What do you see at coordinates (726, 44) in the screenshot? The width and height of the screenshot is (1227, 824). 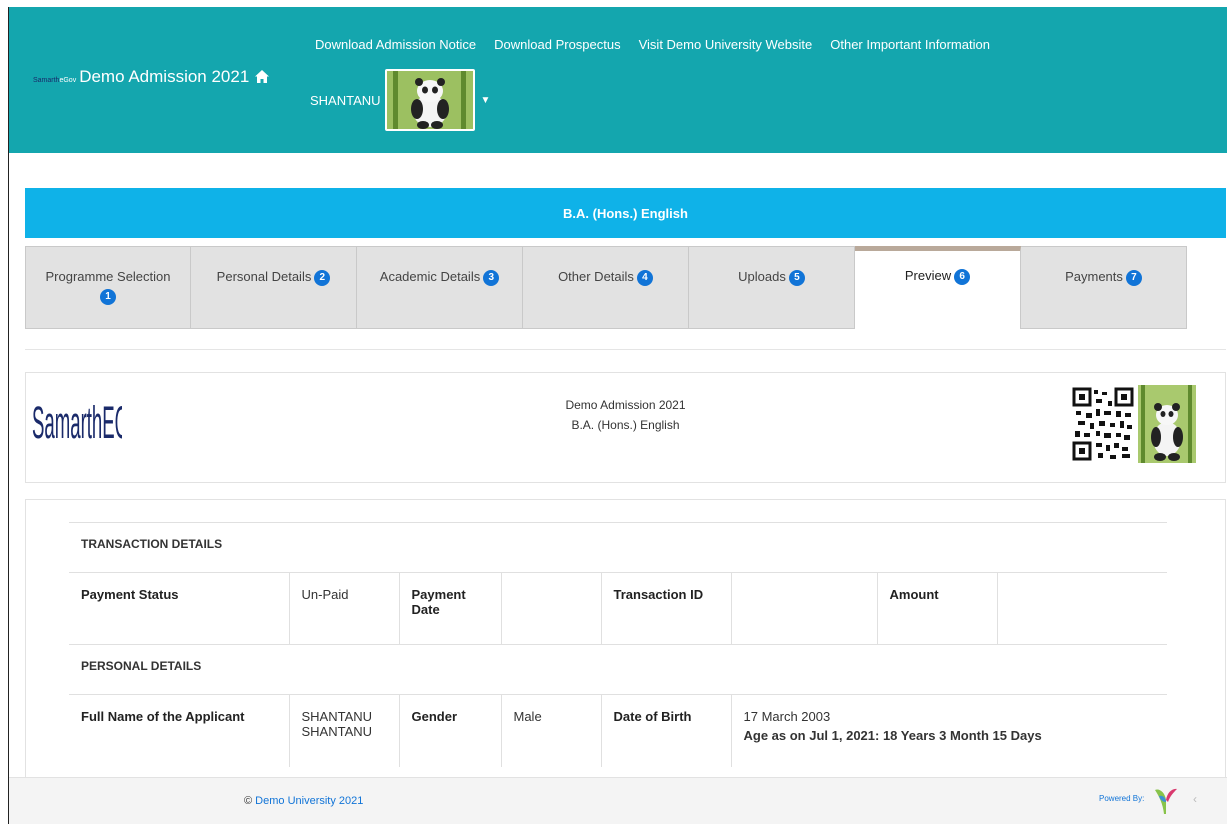 I see `nav-link-university-website: Visit Demo University Website` at bounding box center [726, 44].